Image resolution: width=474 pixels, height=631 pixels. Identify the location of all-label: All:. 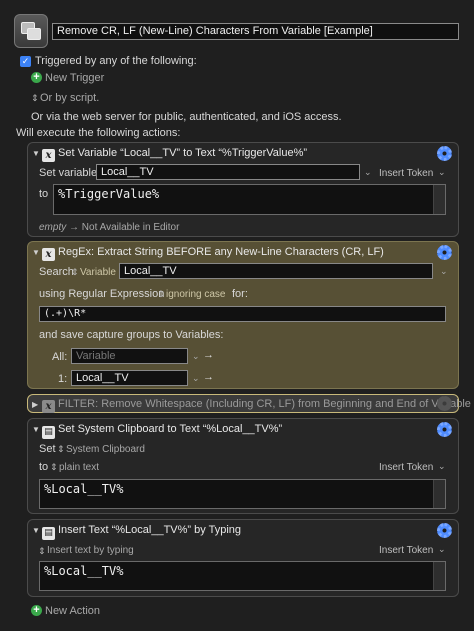
(60, 357).